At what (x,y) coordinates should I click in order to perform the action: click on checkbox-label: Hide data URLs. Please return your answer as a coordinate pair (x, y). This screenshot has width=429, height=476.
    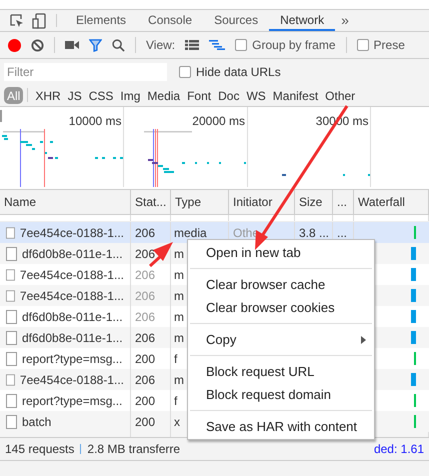
    Looking at the image, I should click on (238, 72).